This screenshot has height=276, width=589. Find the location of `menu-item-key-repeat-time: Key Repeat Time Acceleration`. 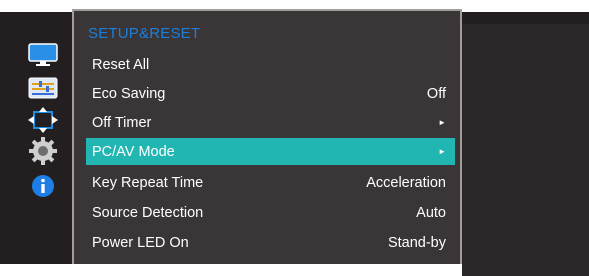

menu-item-key-repeat-time: Key Repeat Time Acceleration is located at coordinates (270, 182).